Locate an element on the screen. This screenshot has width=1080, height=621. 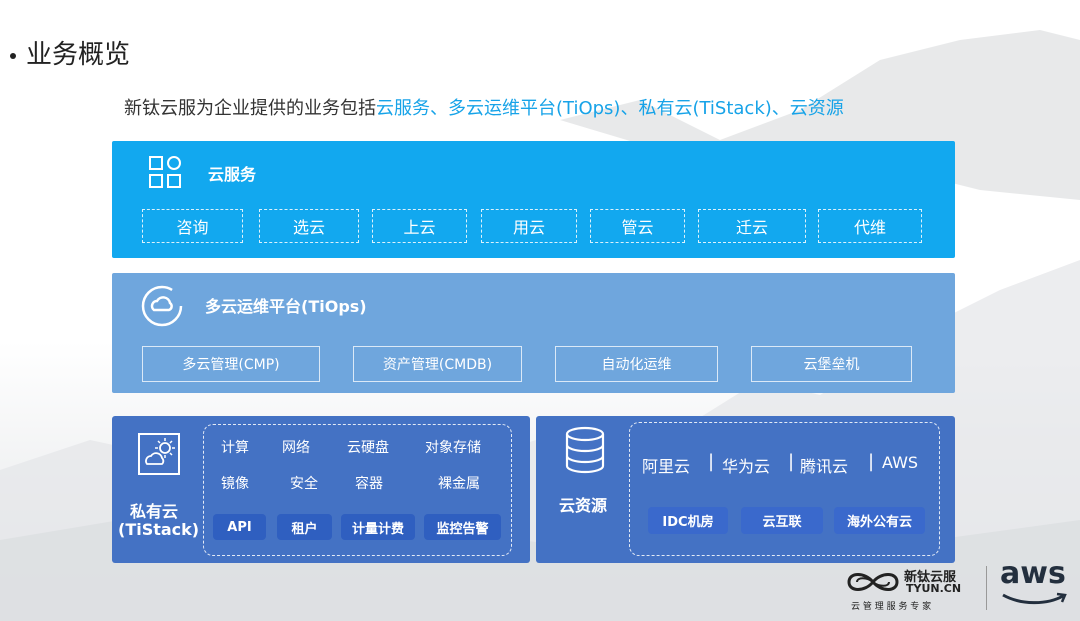
resource-pill-overseas: 海外公有云 is located at coordinates (879, 520).